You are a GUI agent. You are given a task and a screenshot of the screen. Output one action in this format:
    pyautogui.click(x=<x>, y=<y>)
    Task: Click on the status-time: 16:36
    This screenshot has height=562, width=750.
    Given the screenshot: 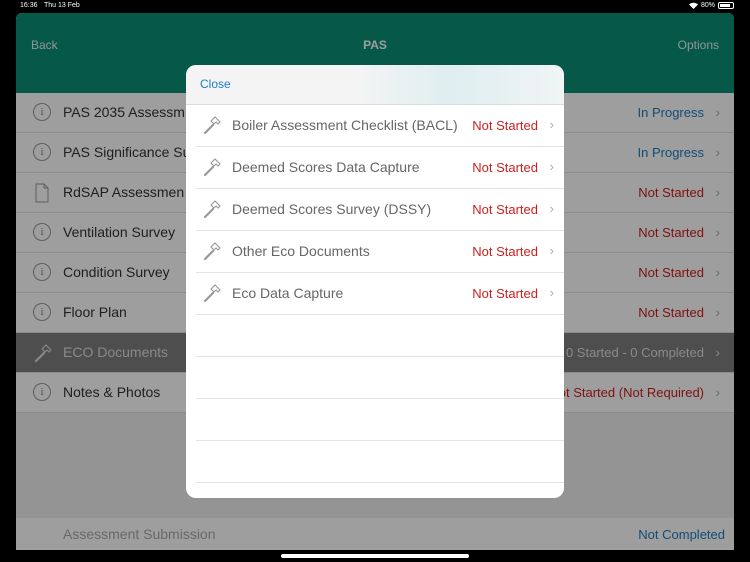 What is the action you would take?
    pyautogui.click(x=29, y=5)
    